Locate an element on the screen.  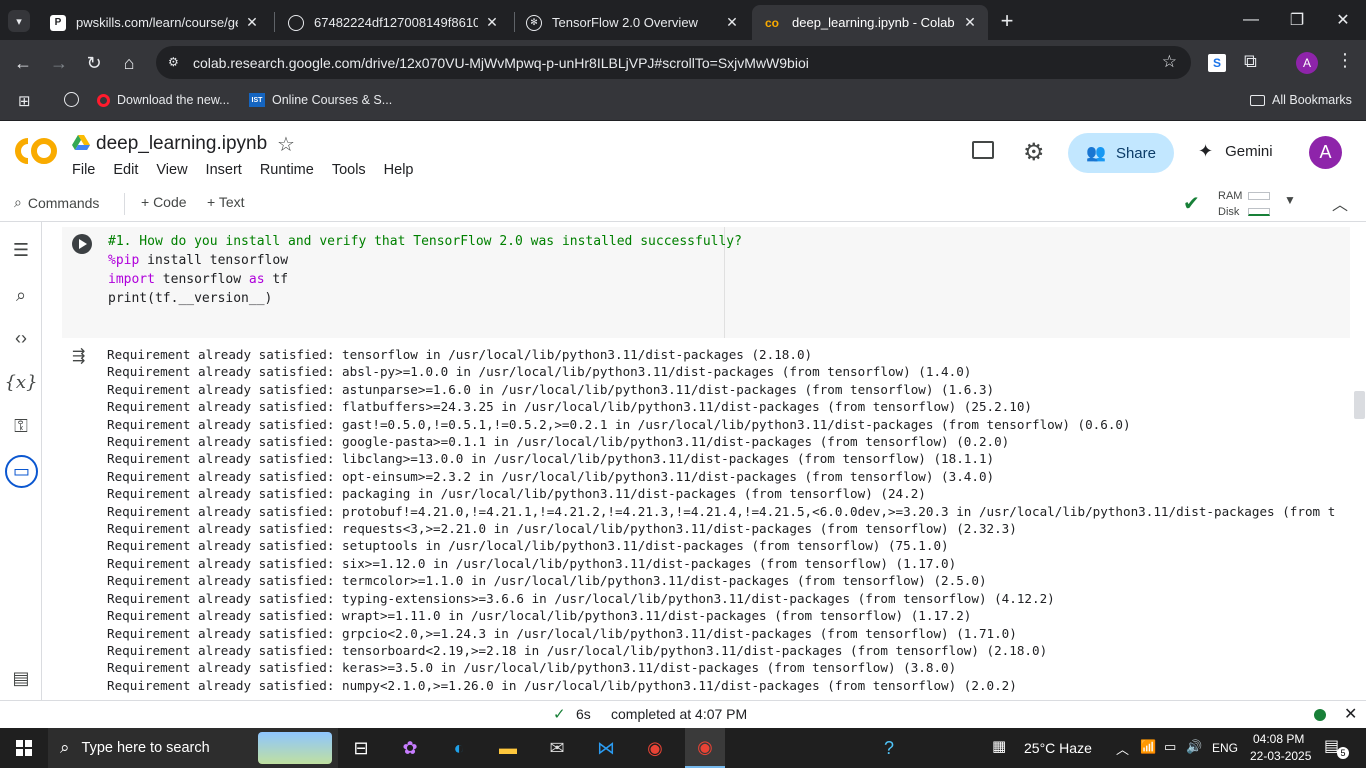
share-button: 👥 Share is located at coordinates (1121, 153).